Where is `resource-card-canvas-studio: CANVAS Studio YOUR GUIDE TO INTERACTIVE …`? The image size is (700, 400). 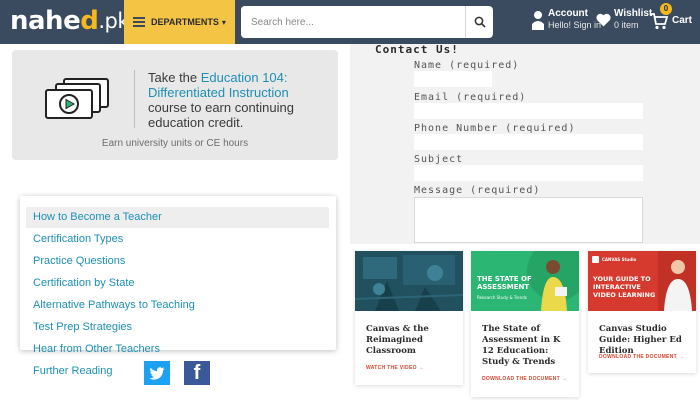 resource-card-canvas-studio: CANVAS Studio YOUR GUIDE TO INTERACTIVE … is located at coordinates (642, 312).